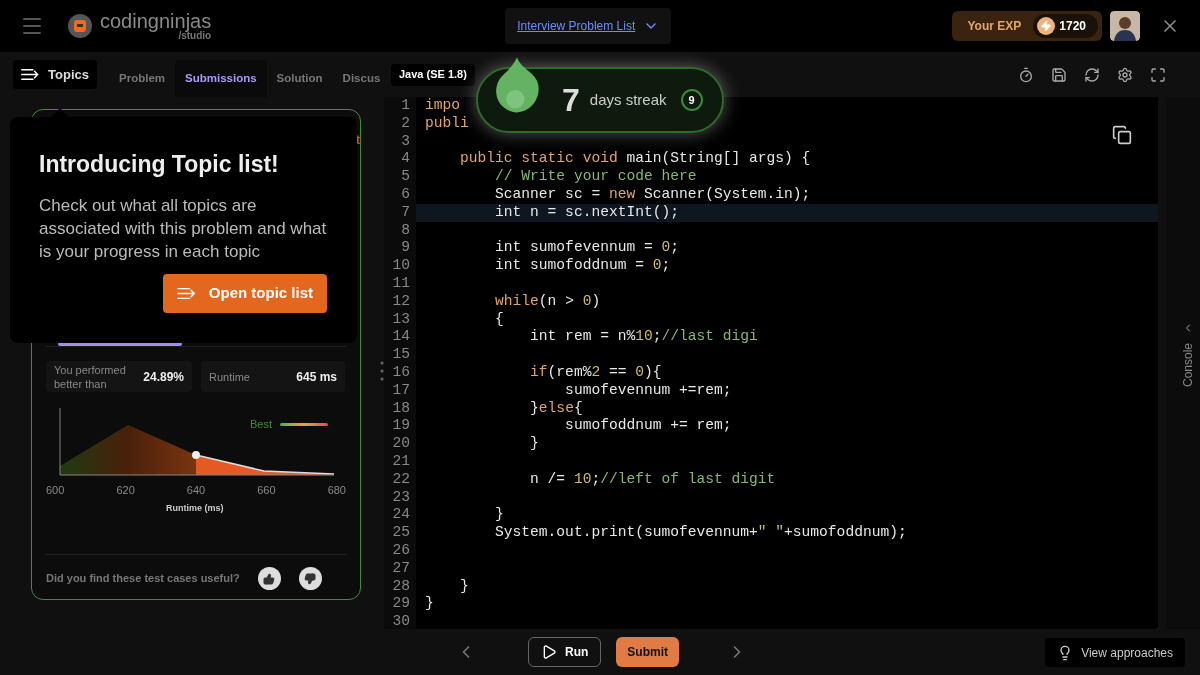  Describe the element at coordinates (90, 376) in the screenshot. I see `stat-label: You performed better than` at that location.